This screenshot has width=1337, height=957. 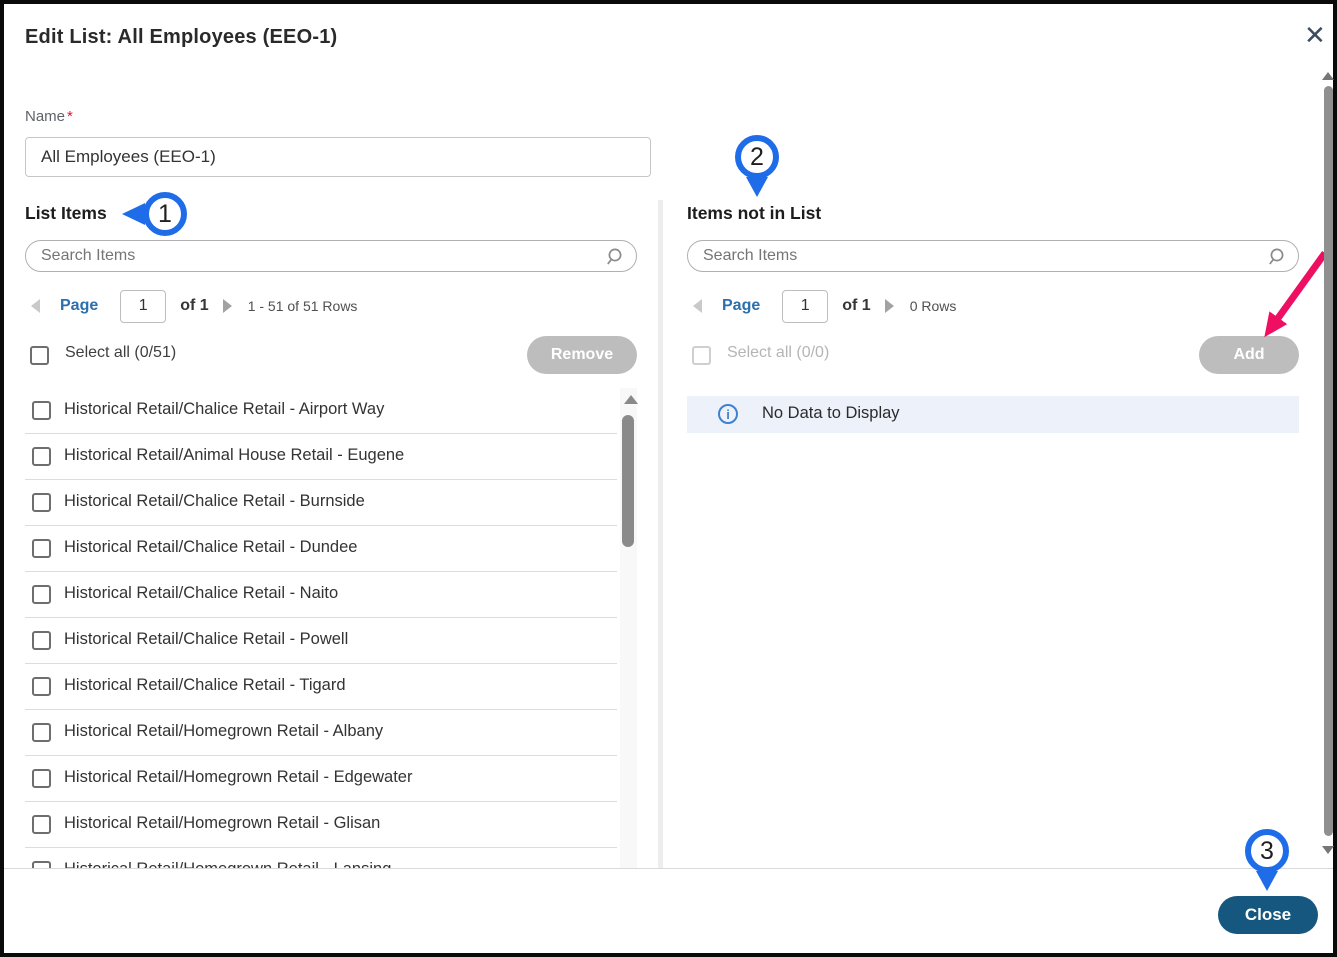 What do you see at coordinates (338, 157) in the screenshot?
I see `name-field` at bounding box center [338, 157].